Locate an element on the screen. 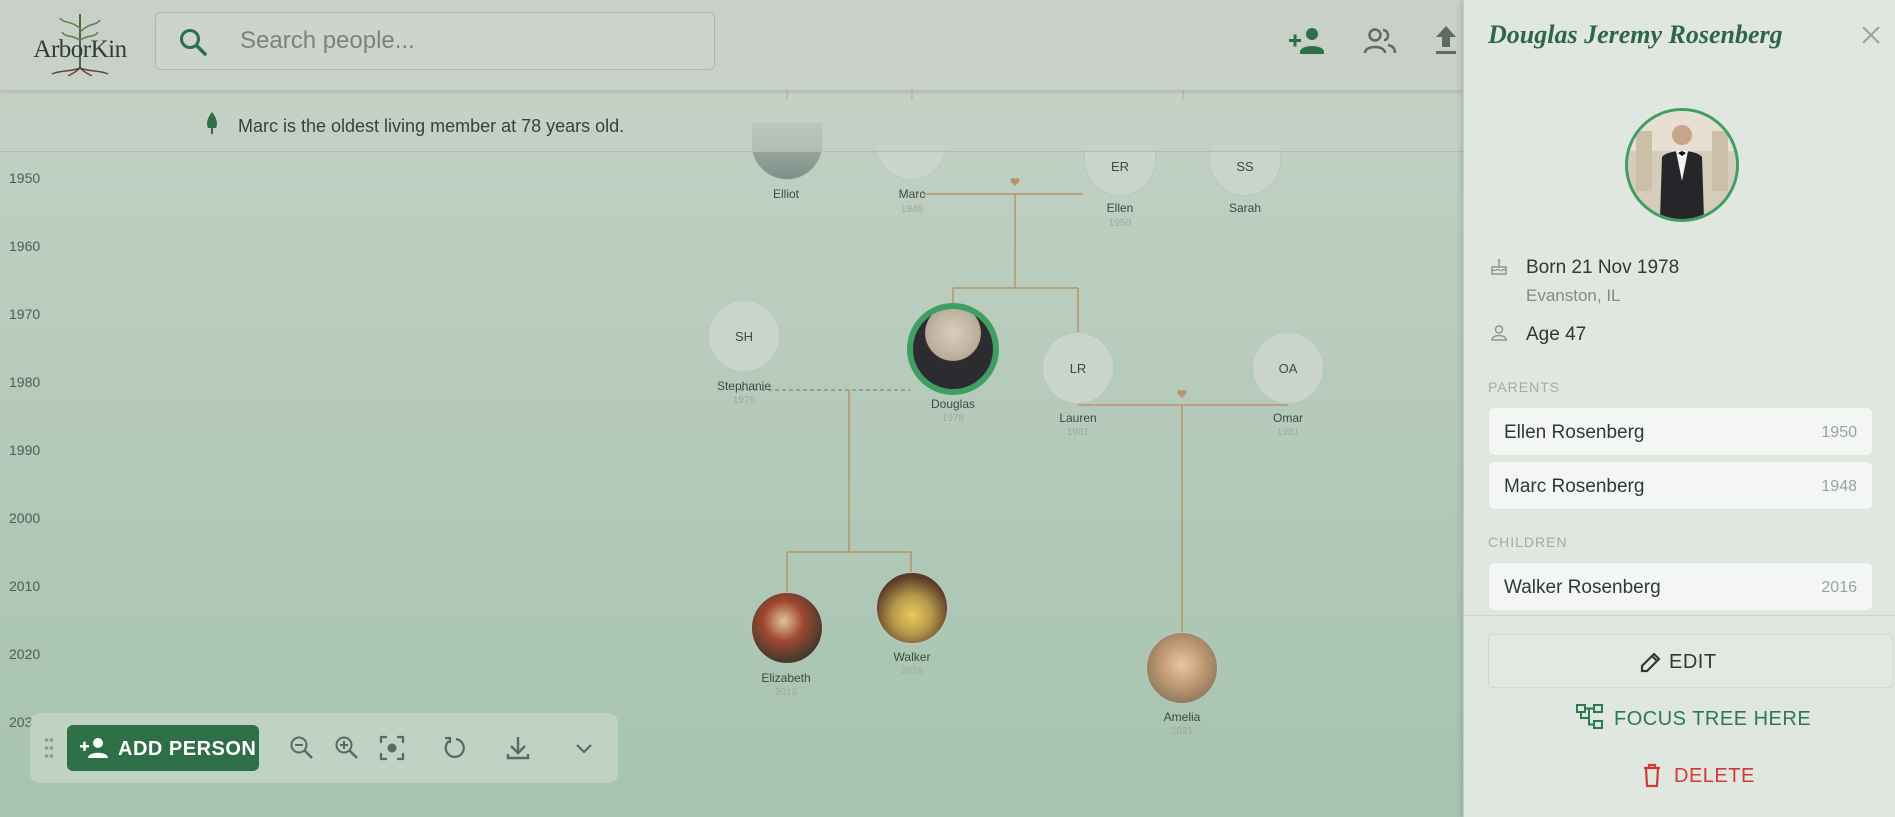  person-name: Marc is located at coordinates (912, 194).